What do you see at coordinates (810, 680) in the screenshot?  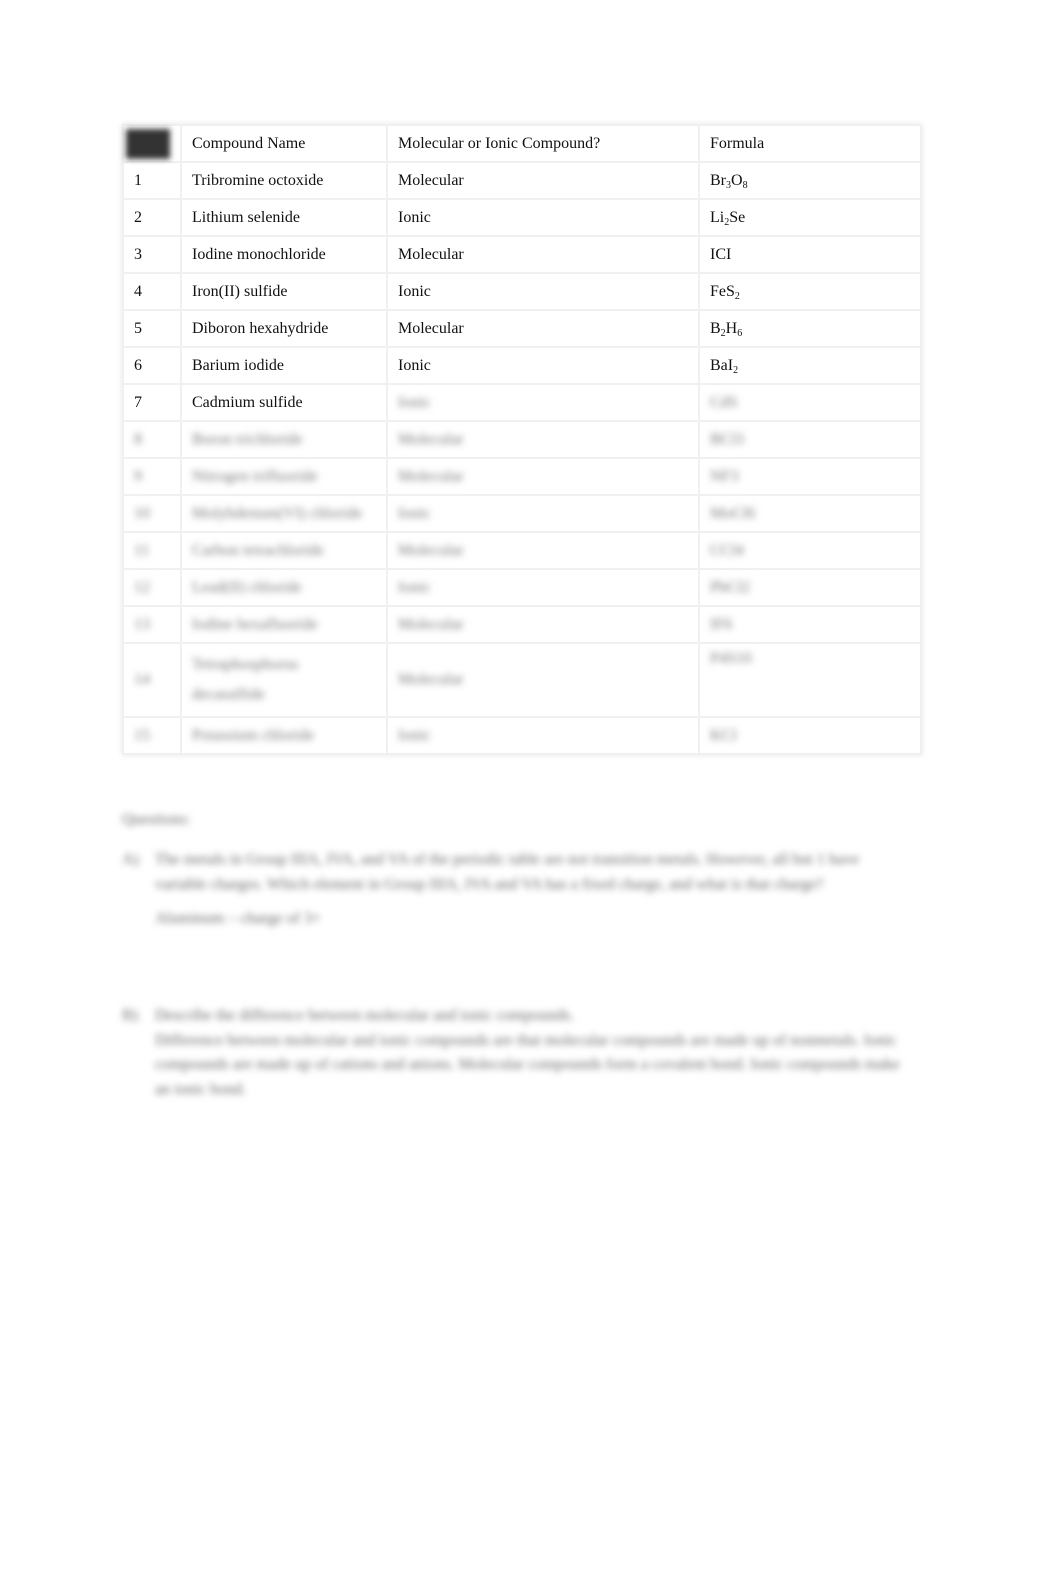 I see `formula-cell: P4S10` at bounding box center [810, 680].